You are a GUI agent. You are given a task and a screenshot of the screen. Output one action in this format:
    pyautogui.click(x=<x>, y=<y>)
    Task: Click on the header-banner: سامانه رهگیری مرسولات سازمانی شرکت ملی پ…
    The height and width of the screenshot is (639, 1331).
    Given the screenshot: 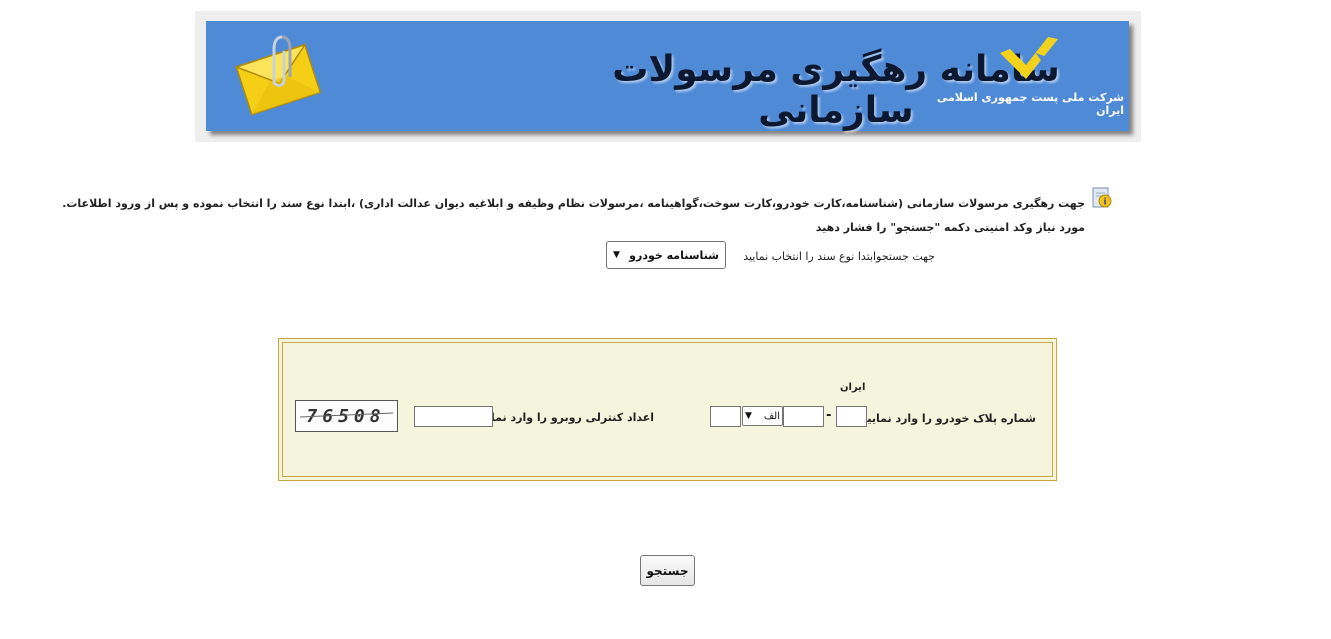 What is the action you would take?
    pyautogui.click(x=667, y=76)
    